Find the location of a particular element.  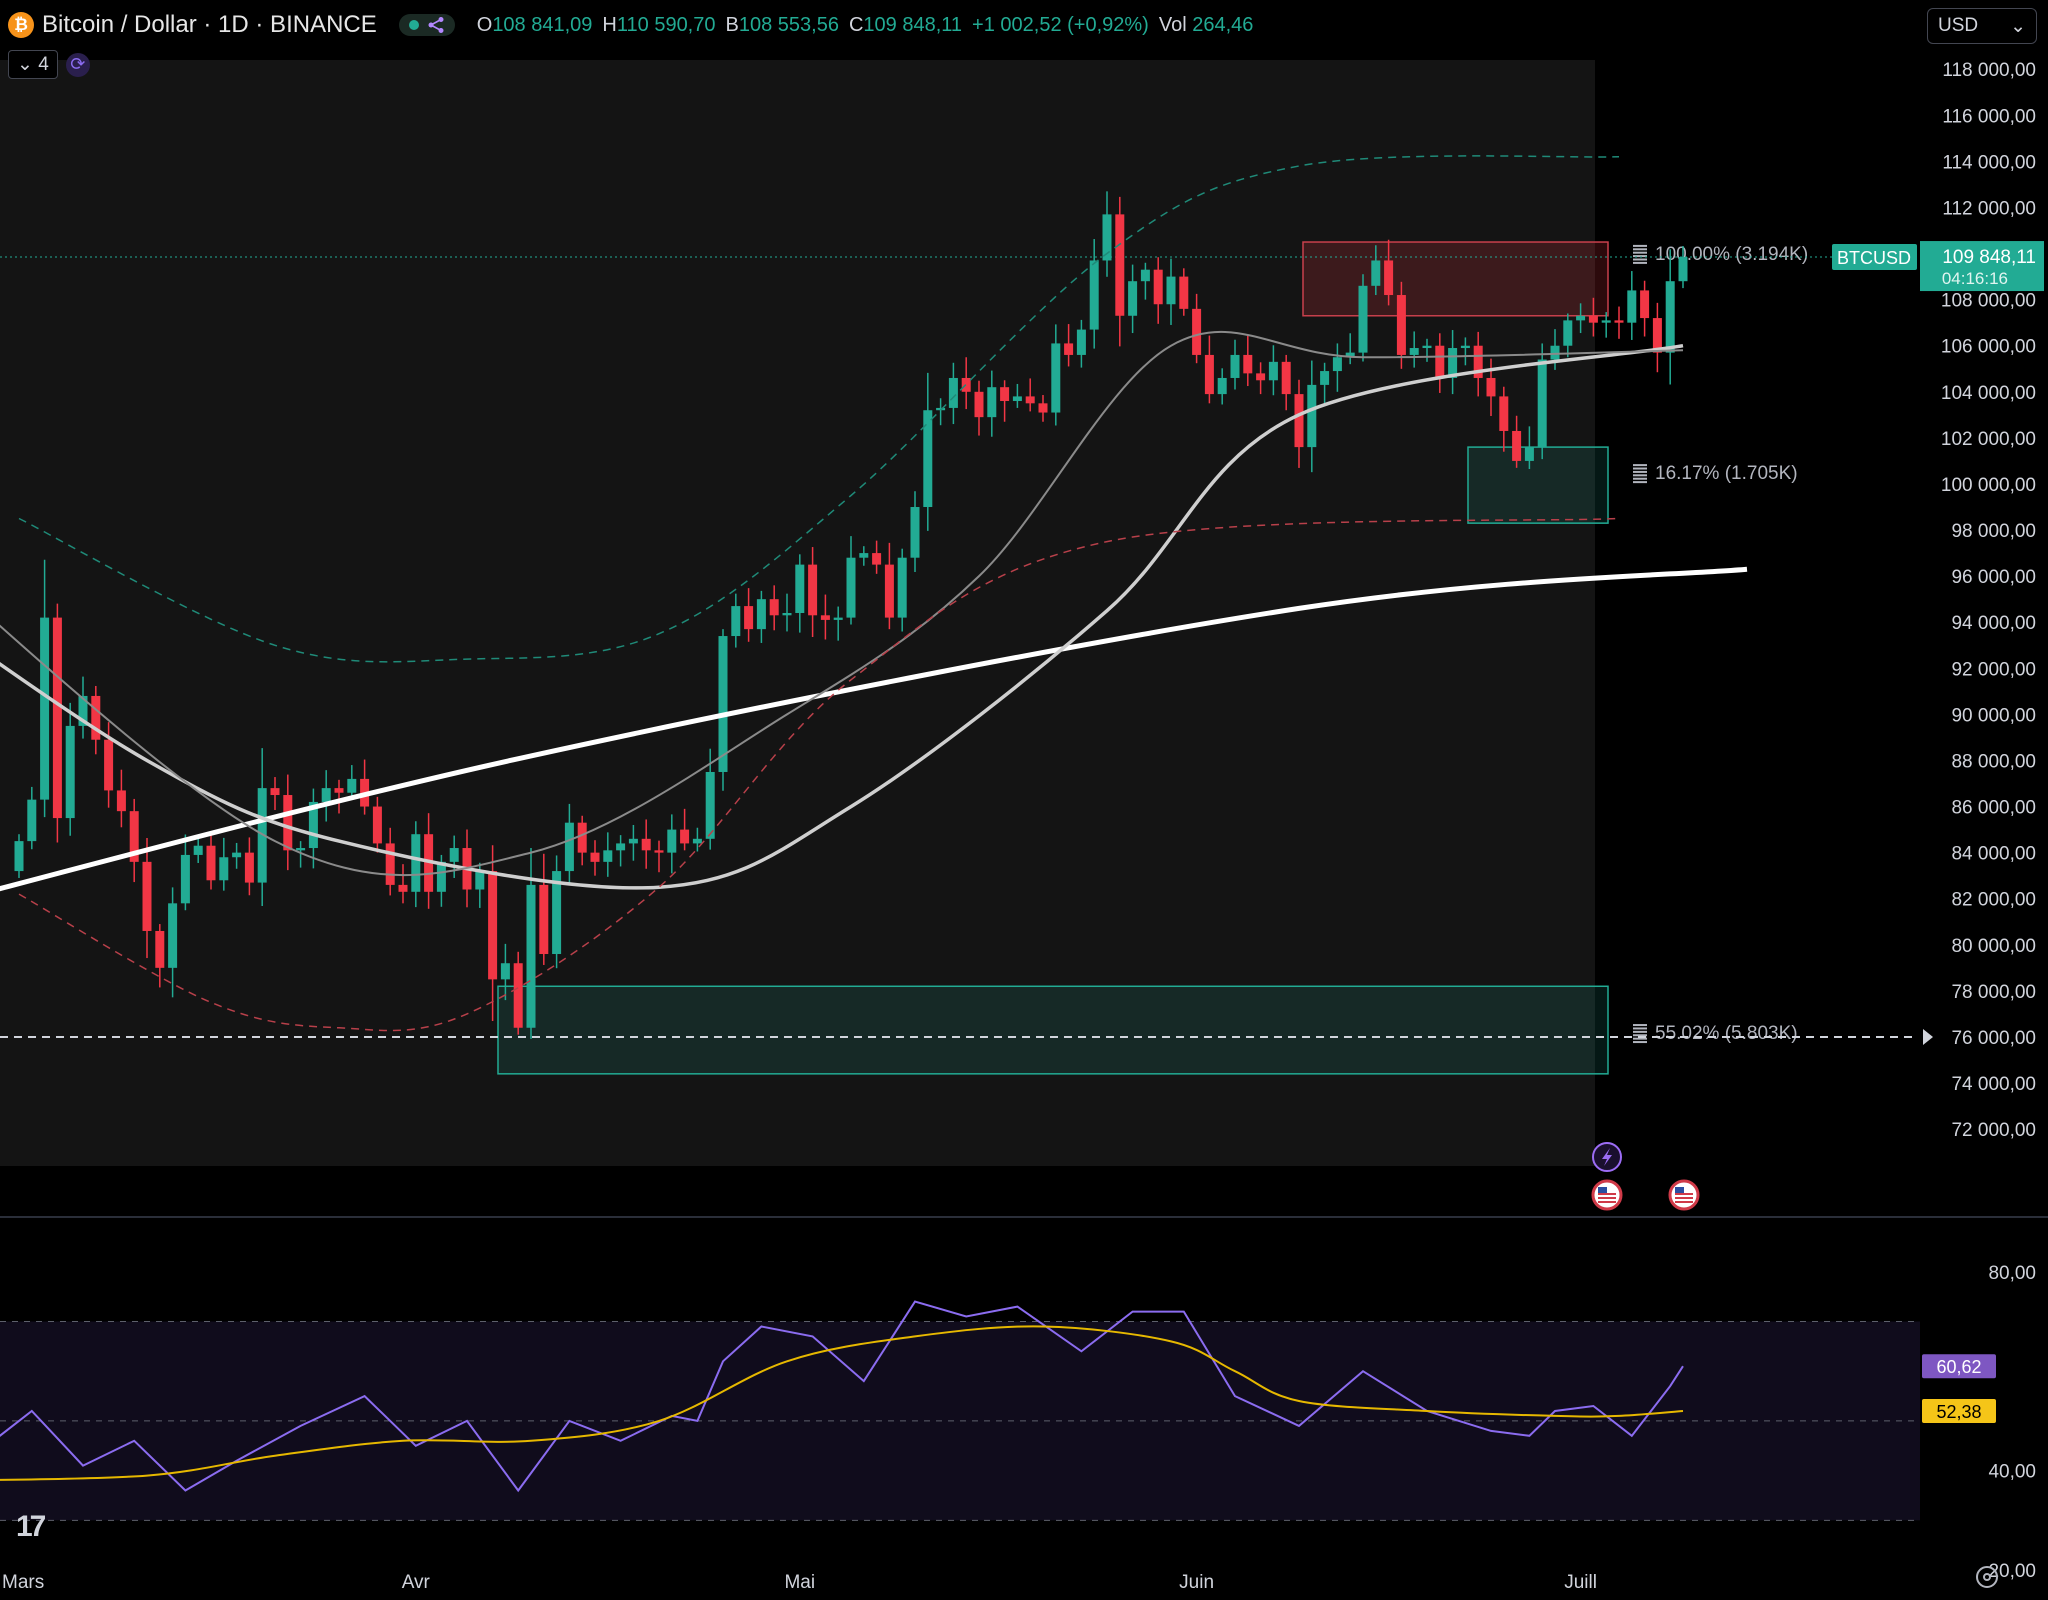

sync-icon: ⟳ is located at coordinates (77, 64).